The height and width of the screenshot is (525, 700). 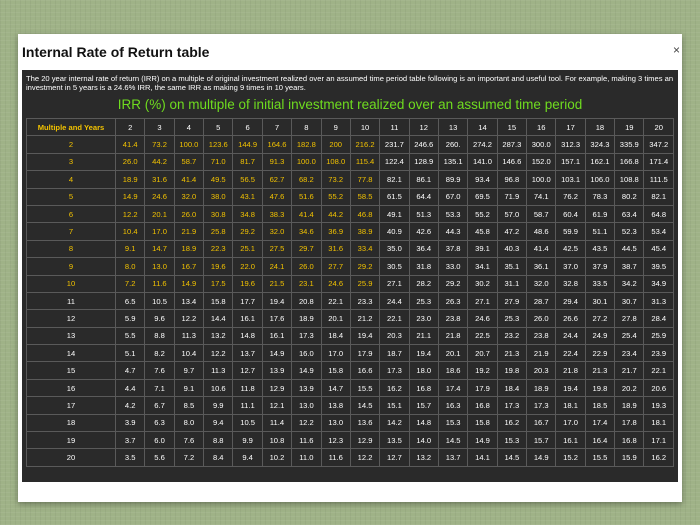 What do you see at coordinates (570, 266) in the screenshot?
I see `irr-cell: 37.0` at bounding box center [570, 266].